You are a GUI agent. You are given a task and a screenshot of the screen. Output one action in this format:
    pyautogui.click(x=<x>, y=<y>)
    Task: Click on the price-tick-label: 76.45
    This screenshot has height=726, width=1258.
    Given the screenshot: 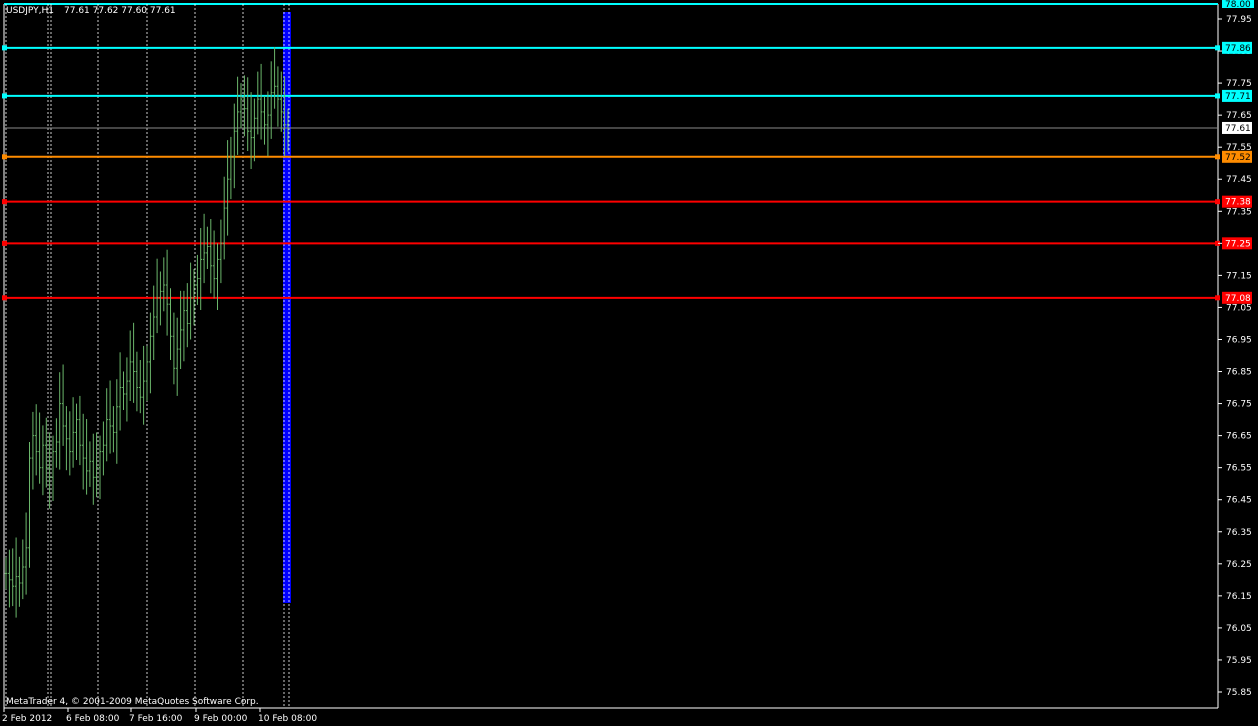 What is the action you would take?
    pyautogui.click(x=1239, y=501)
    